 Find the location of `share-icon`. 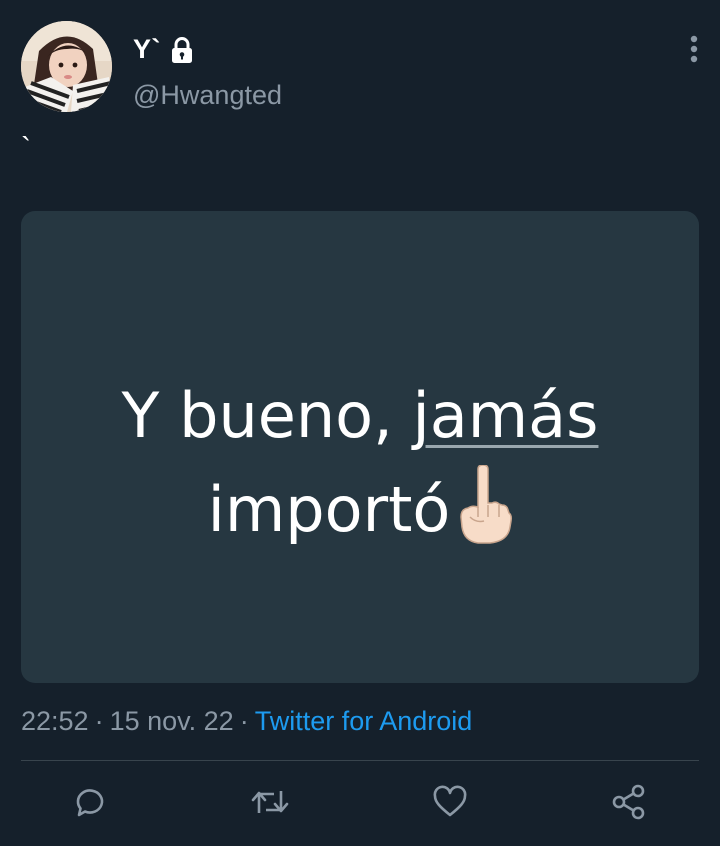

share-icon is located at coordinates (628, 802).